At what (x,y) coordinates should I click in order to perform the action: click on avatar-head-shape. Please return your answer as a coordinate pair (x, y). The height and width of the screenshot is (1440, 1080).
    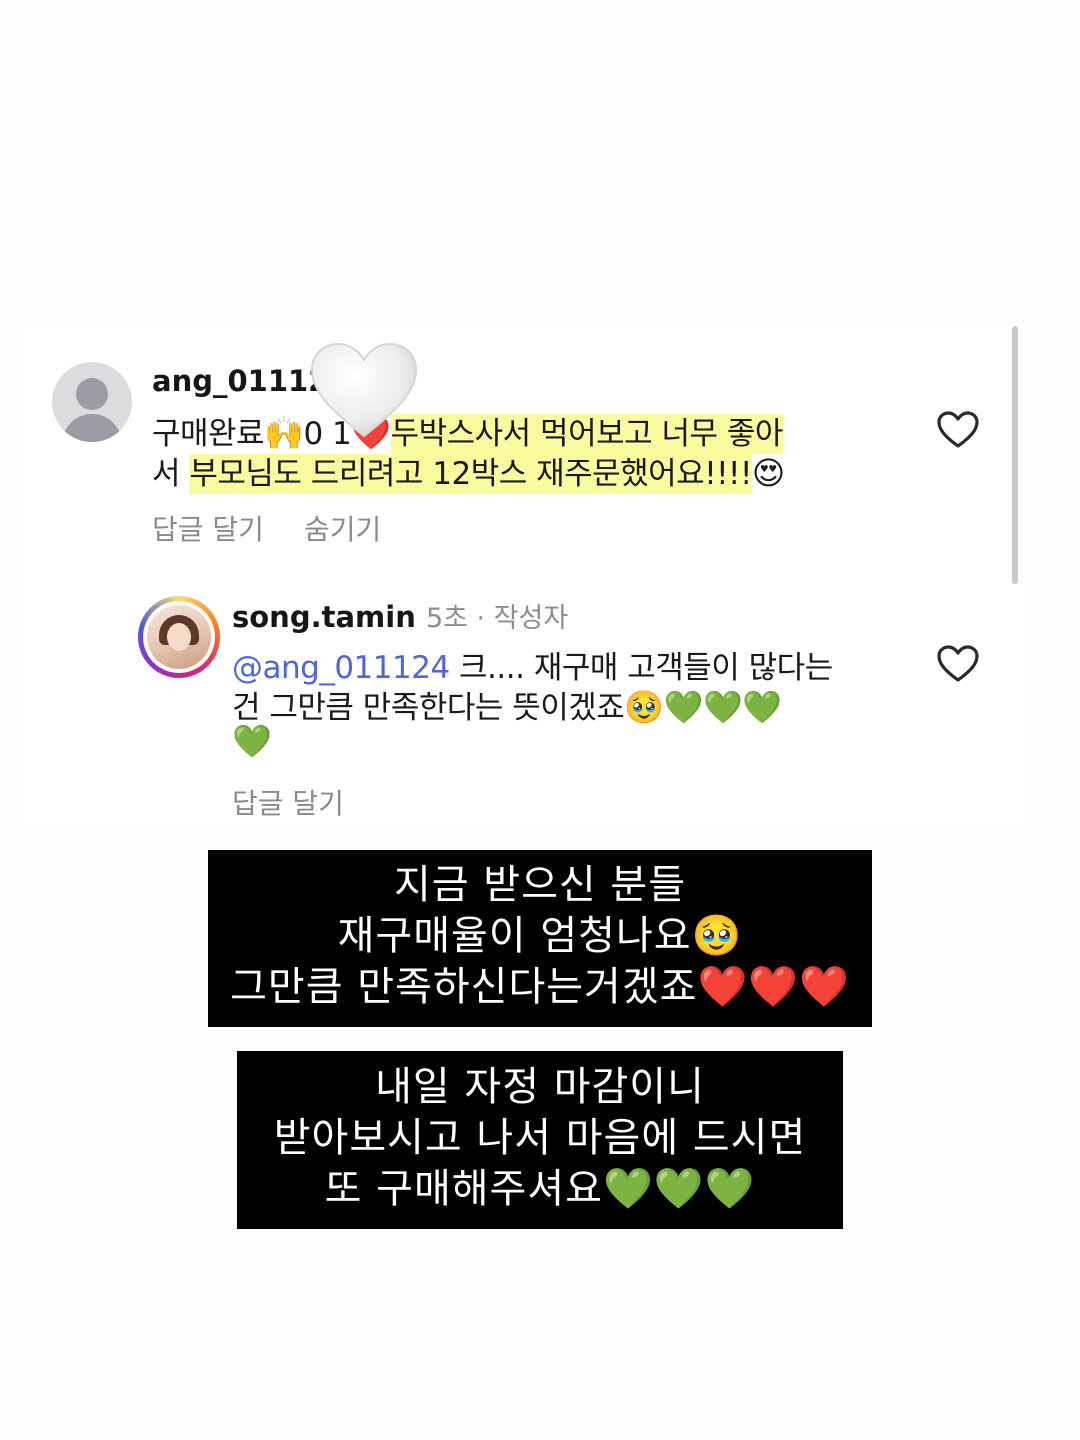
    Looking at the image, I should click on (92, 394).